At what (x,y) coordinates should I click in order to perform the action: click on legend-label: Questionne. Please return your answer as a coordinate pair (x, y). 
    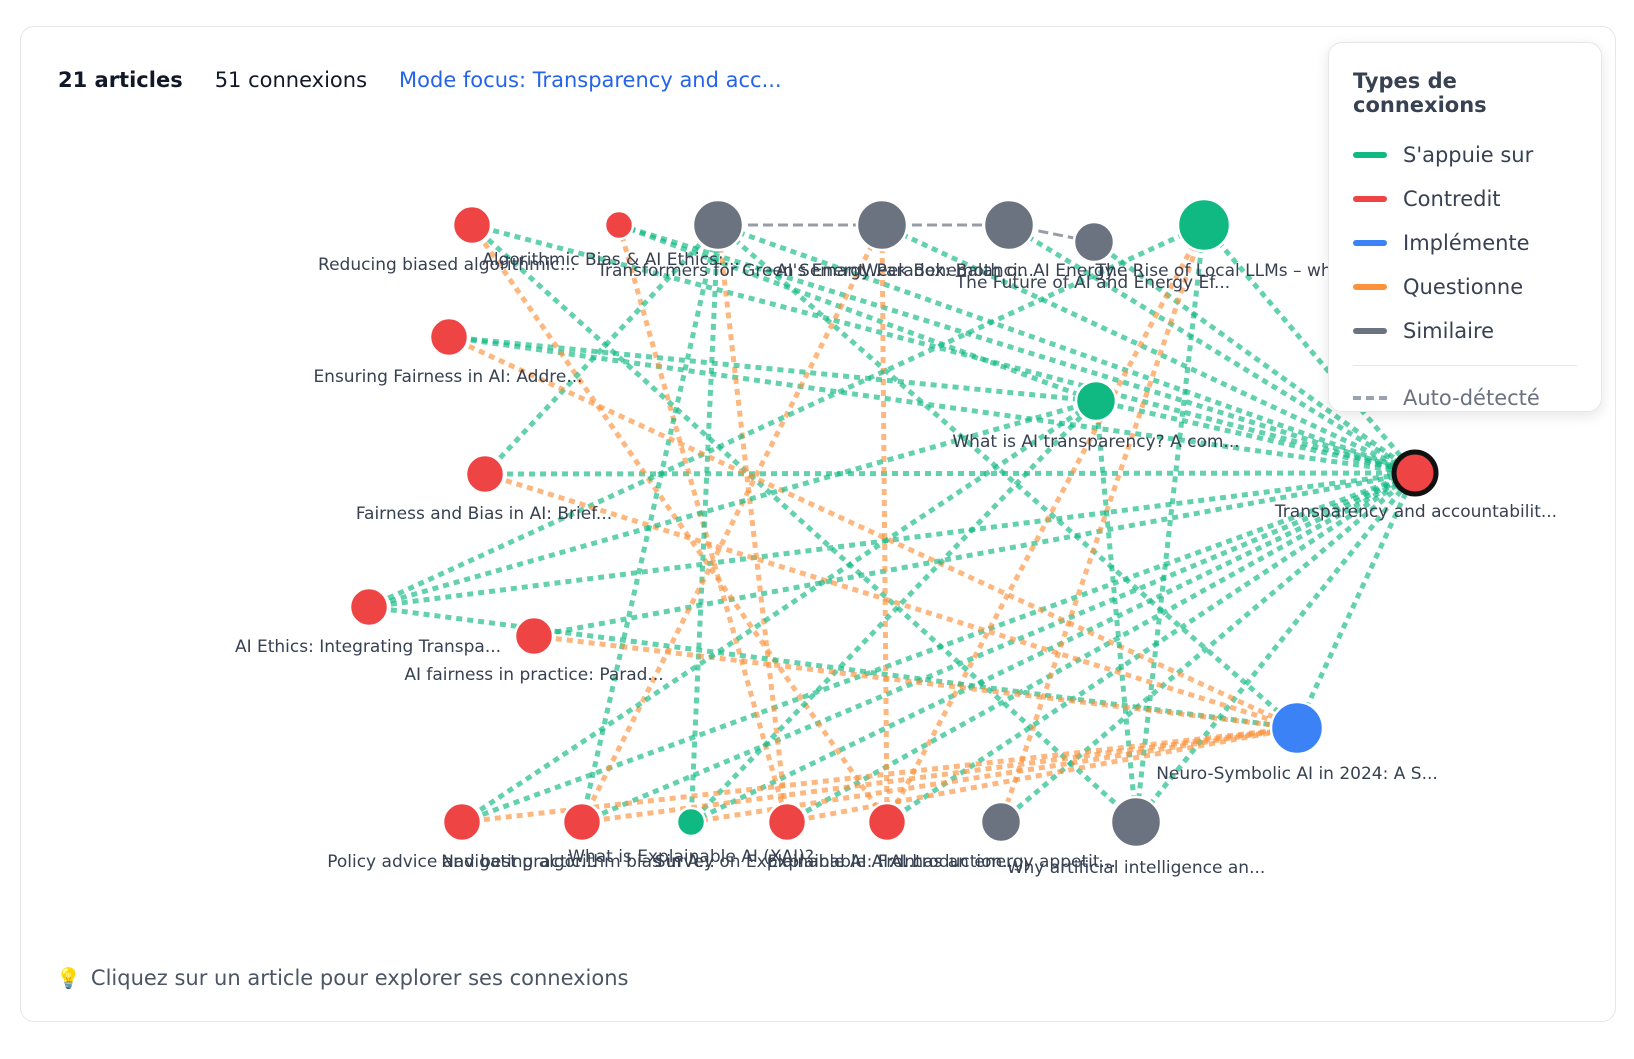
    Looking at the image, I should click on (1463, 287).